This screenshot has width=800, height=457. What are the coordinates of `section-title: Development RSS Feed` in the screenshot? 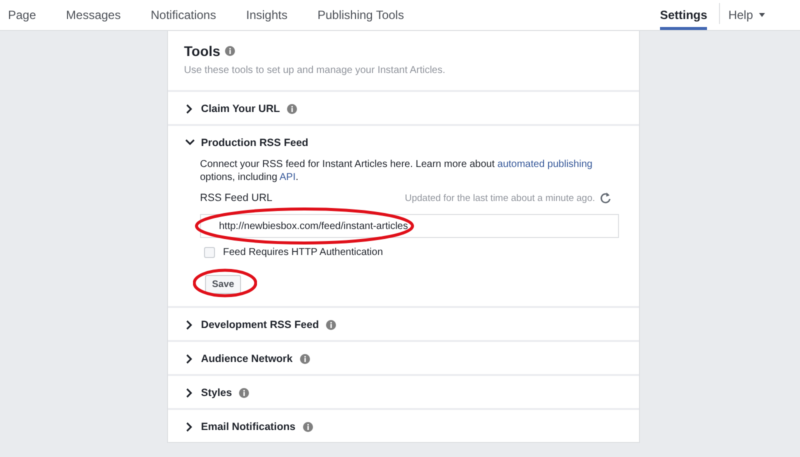 It's located at (260, 324).